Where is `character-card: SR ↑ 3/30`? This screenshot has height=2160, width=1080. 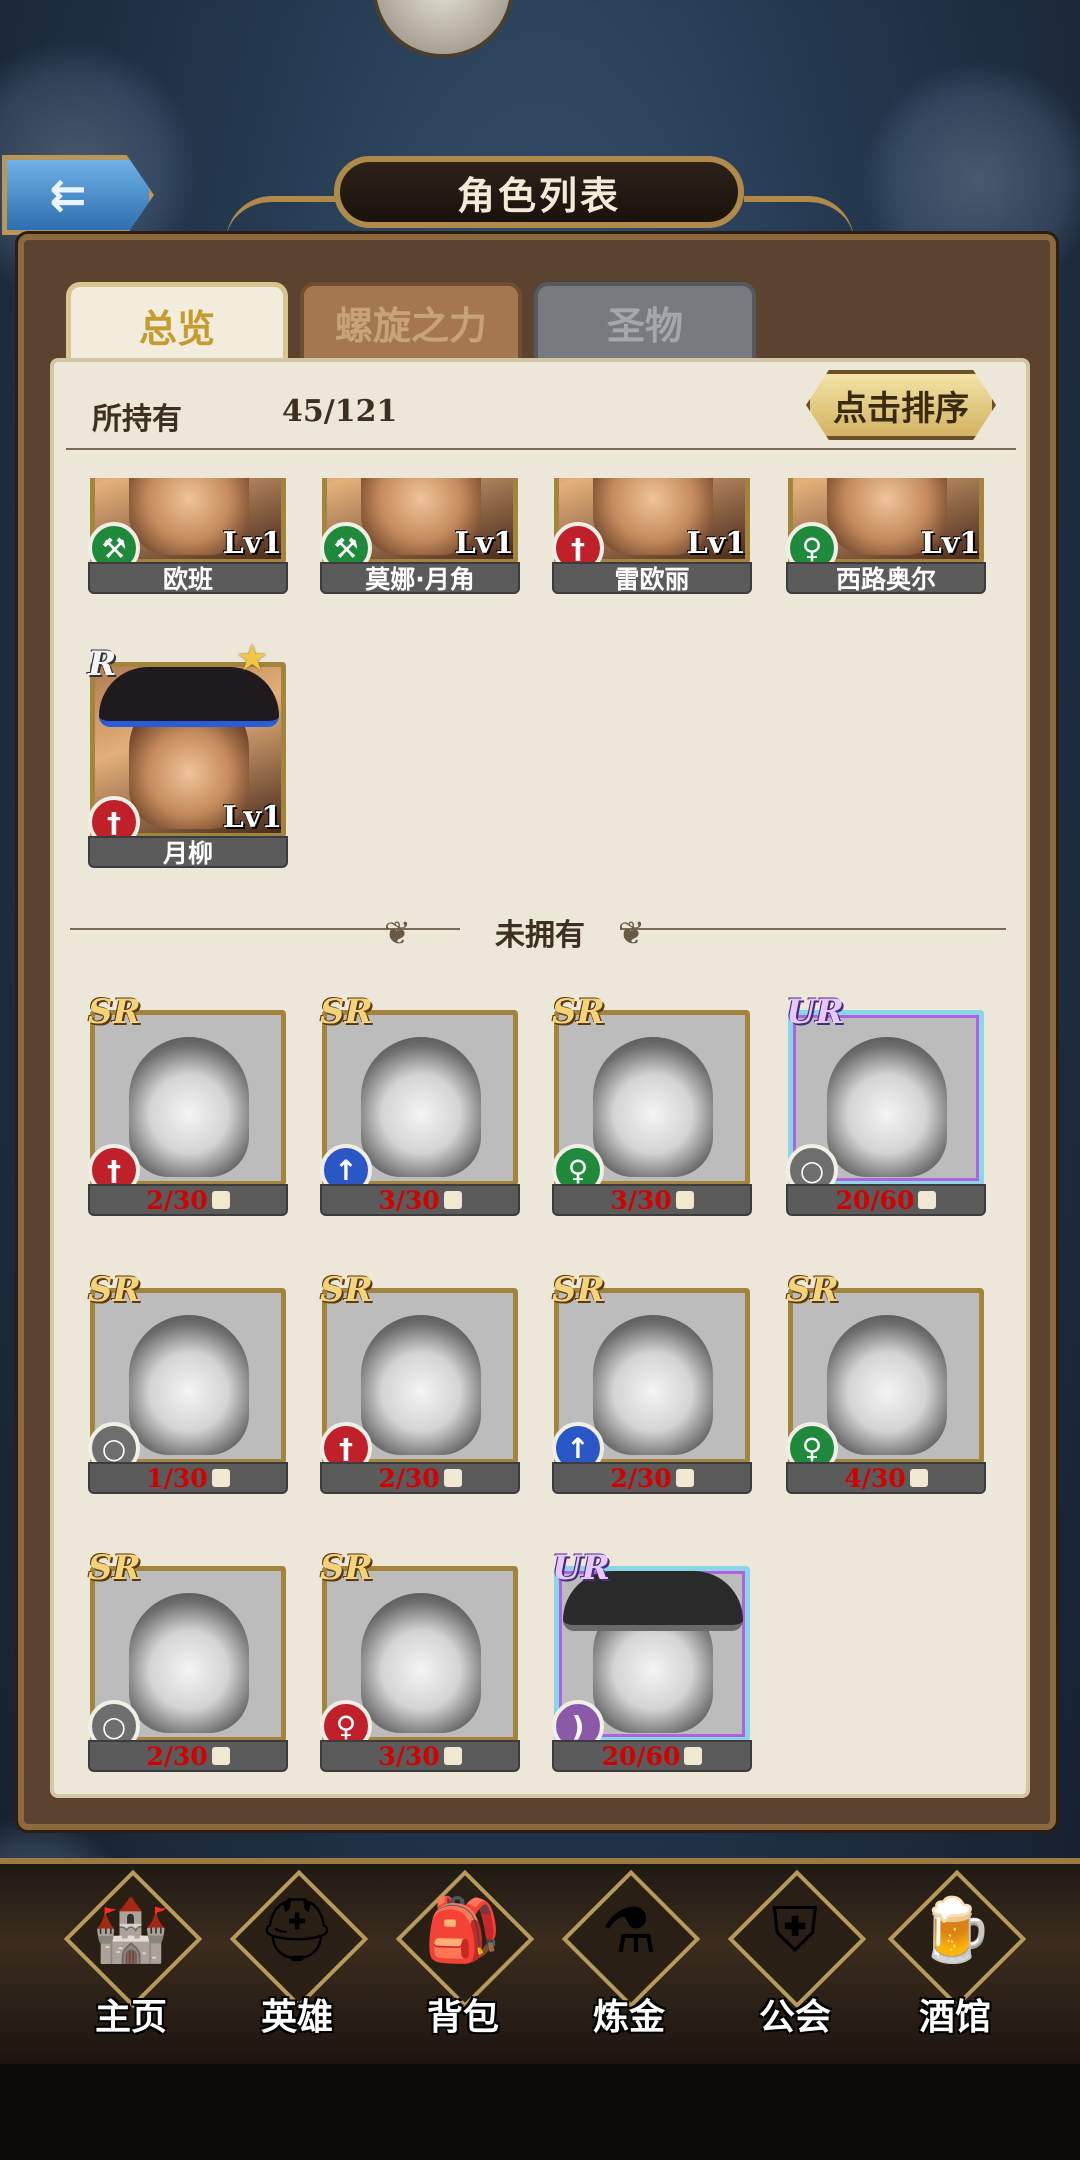
character-card: SR ↑ 3/30 is located at coordinates (420, 1099).